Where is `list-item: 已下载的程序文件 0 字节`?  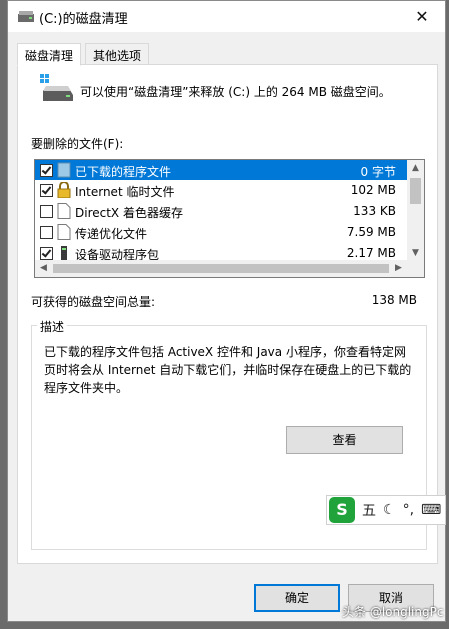
list-item: 已下载的程序文件 0 字节 is located at coordinates (221, 170).